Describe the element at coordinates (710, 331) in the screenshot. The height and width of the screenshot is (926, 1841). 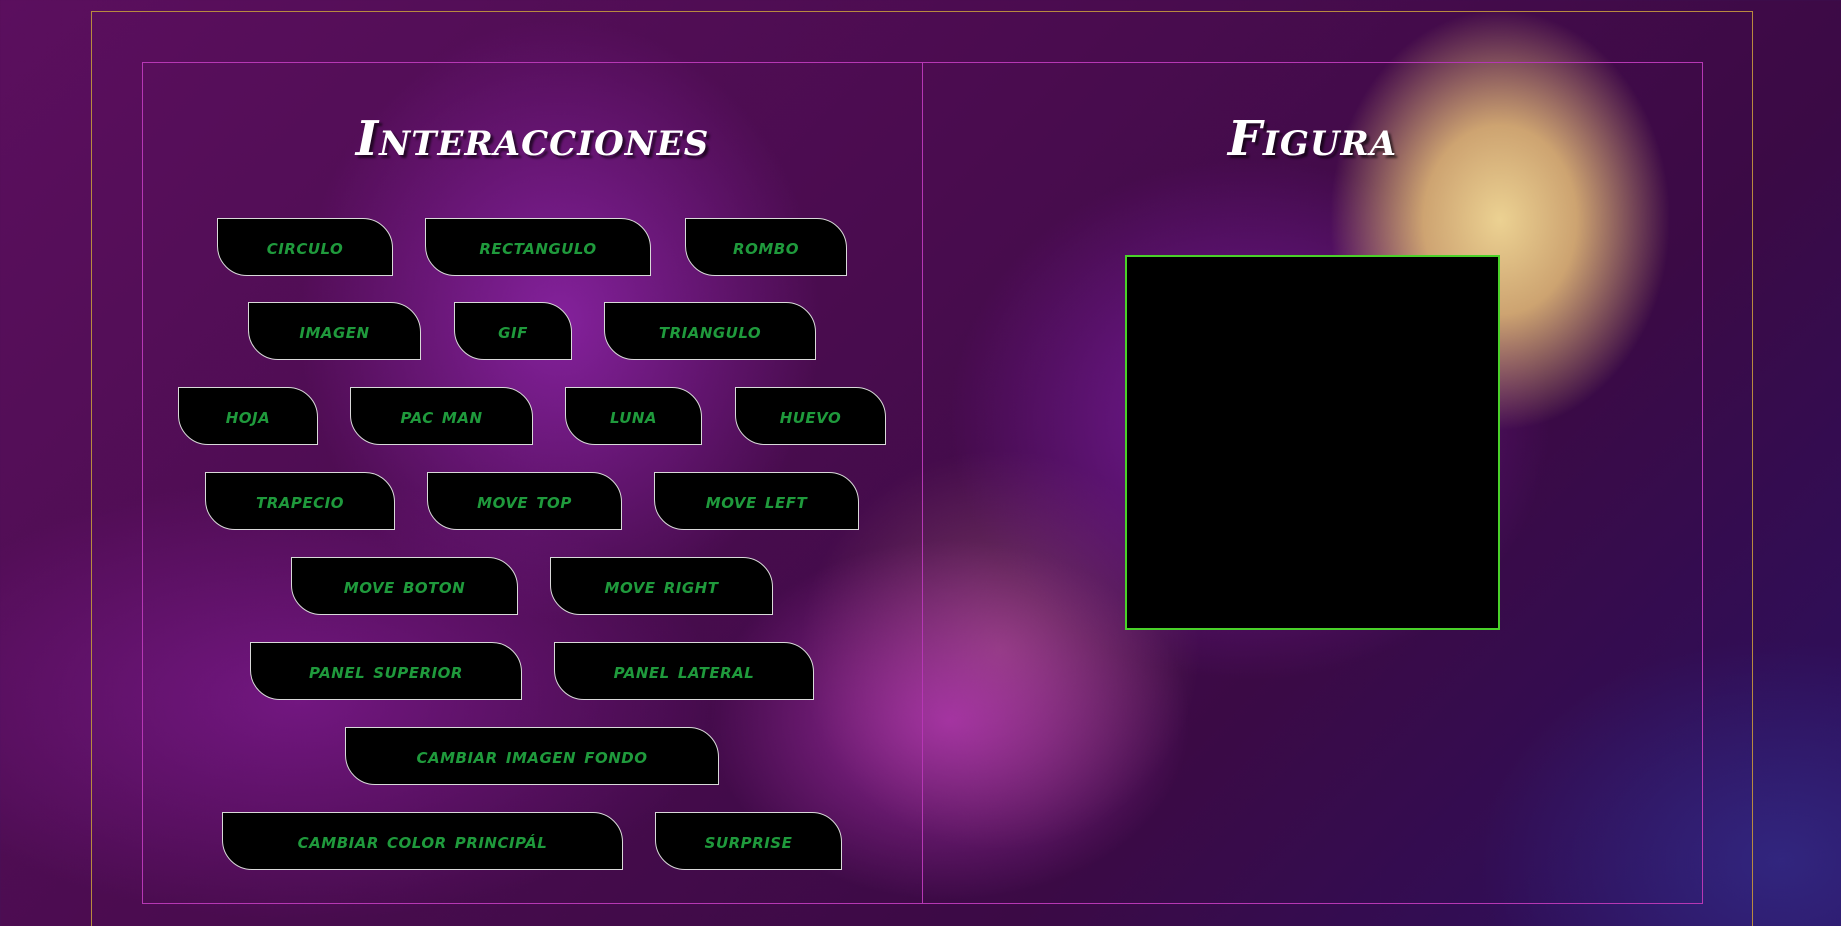
I see `triangulo-button: TRIANGULO` at that location.